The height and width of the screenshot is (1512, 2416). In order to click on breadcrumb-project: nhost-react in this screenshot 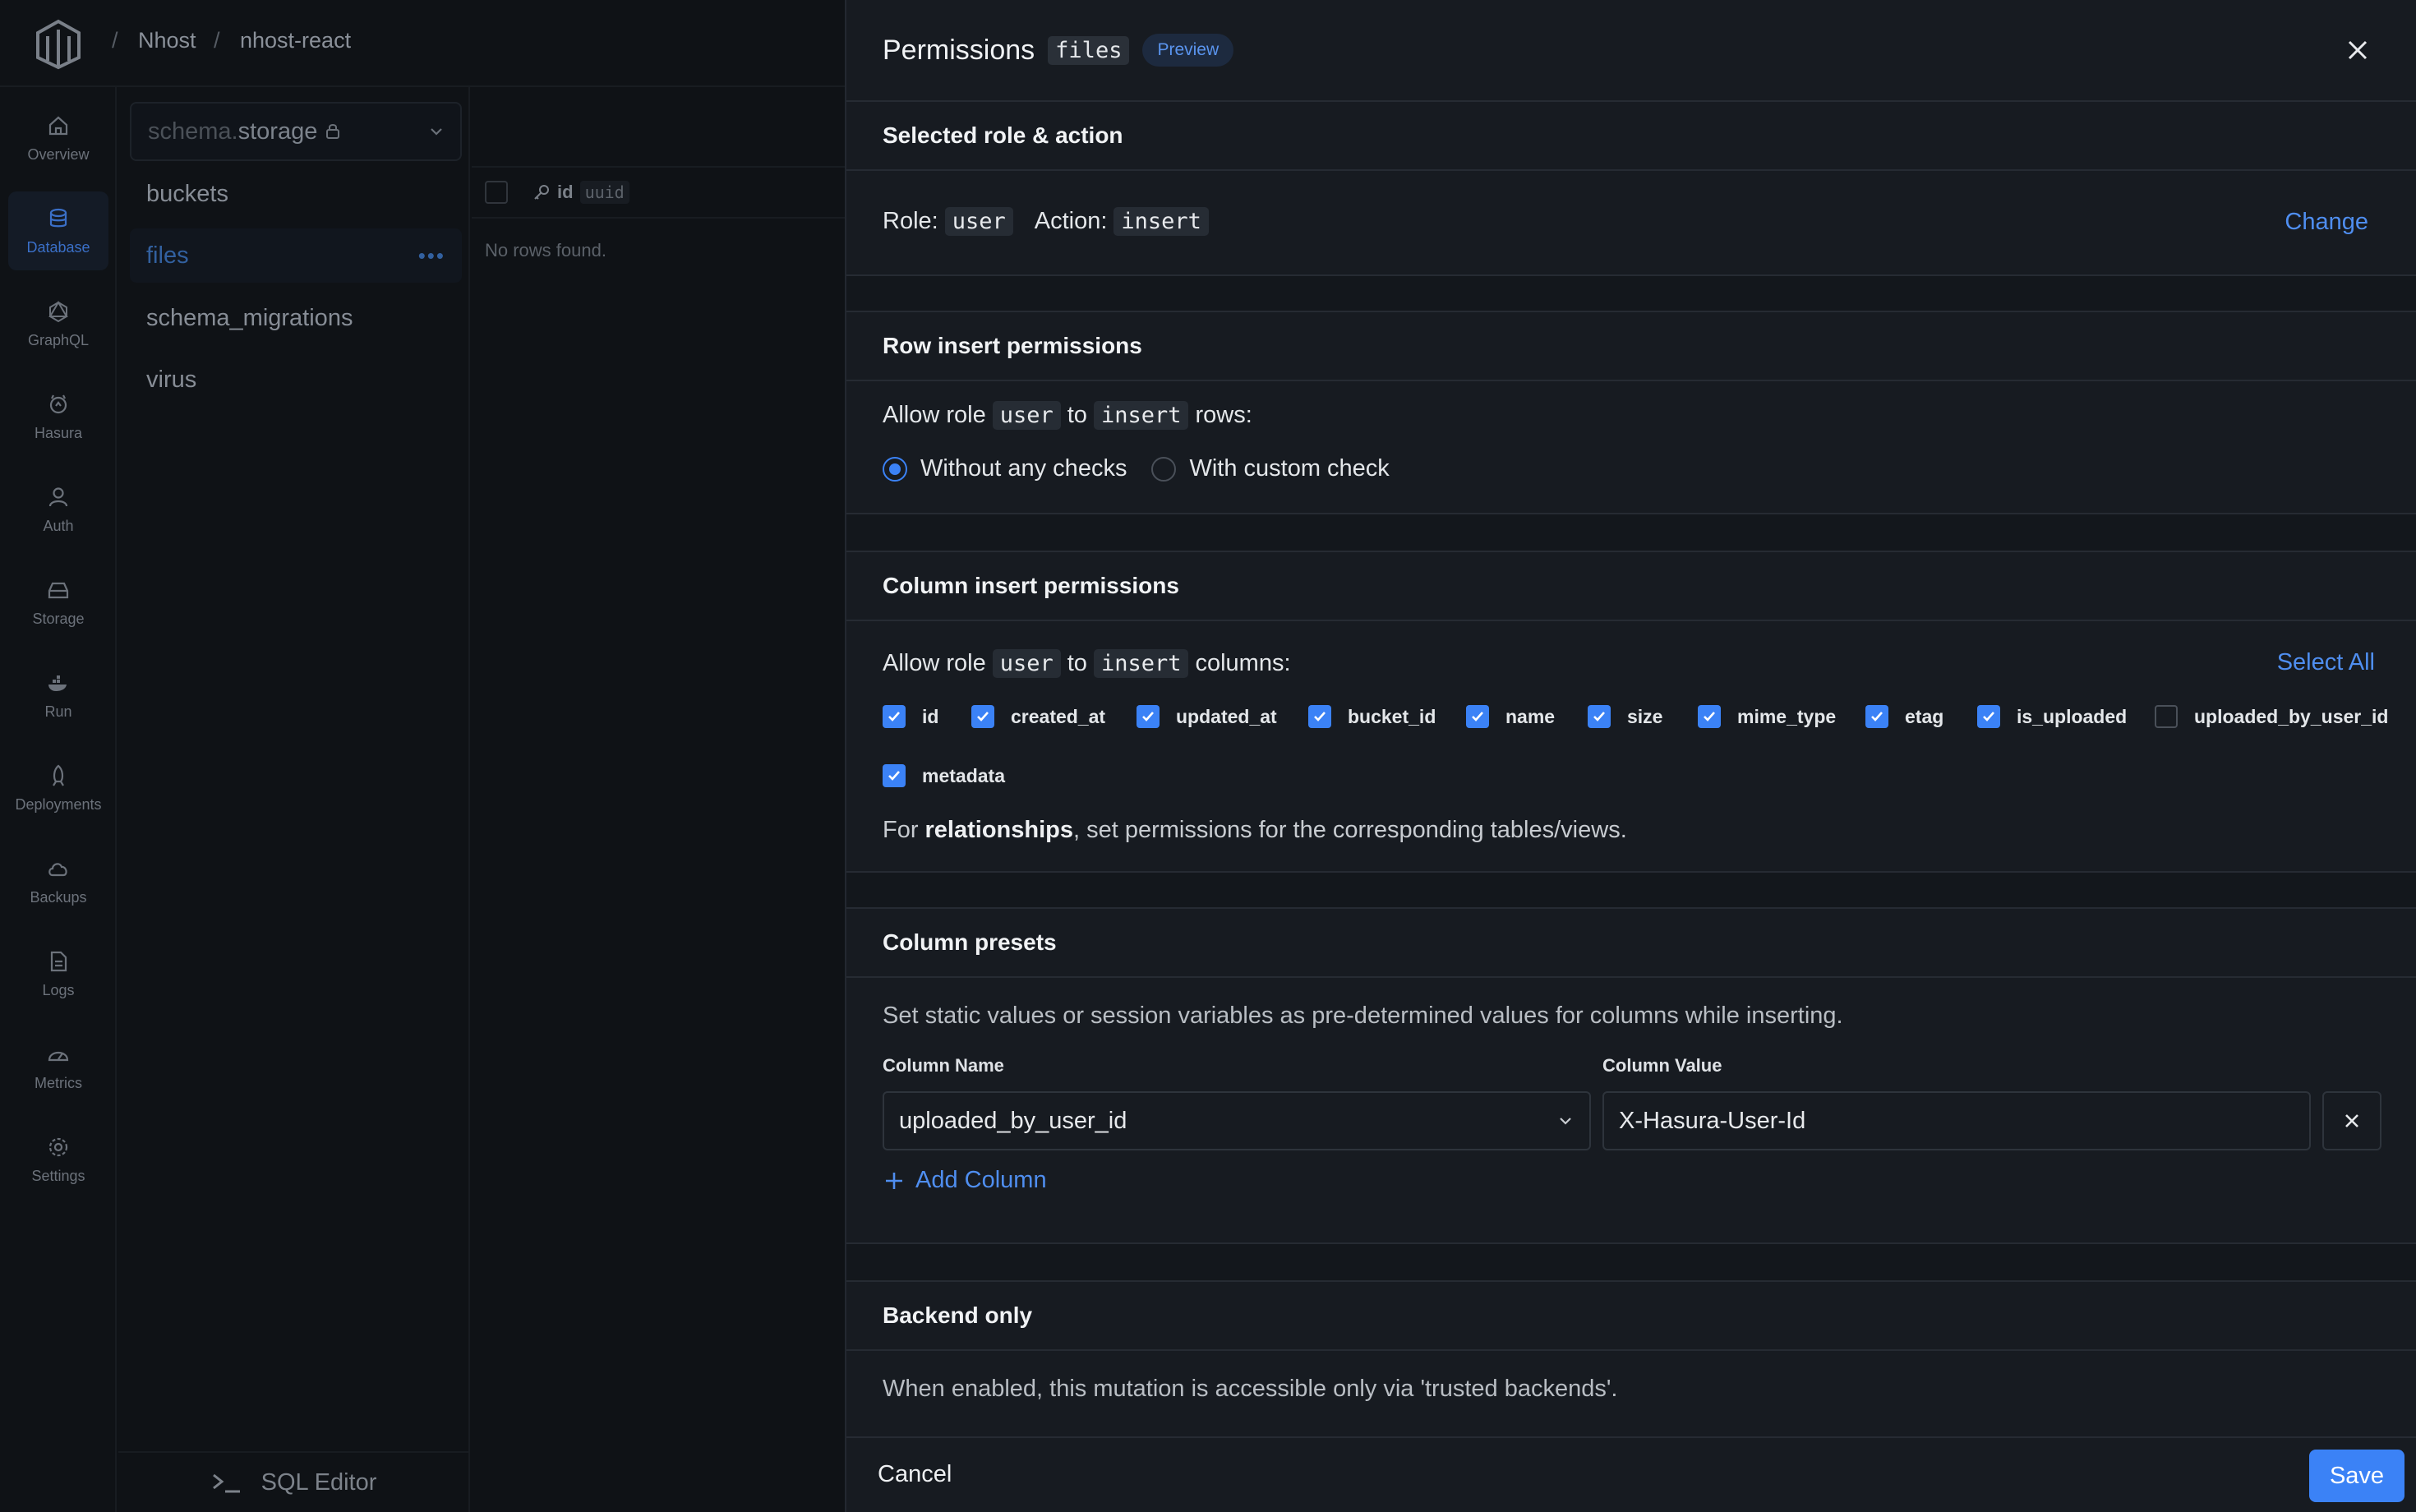, I will do `click(296, 40)`.